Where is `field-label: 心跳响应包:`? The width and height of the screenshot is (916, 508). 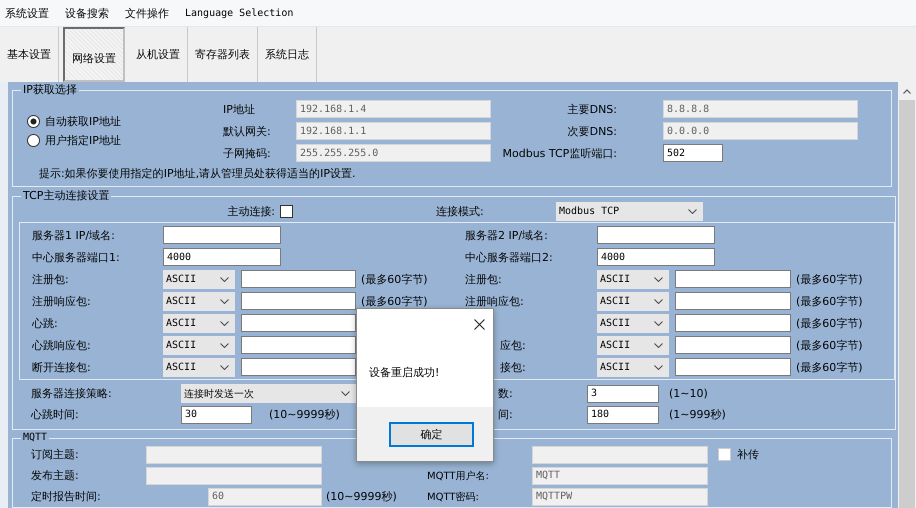
field-label: 心跳响应包: is located at coordinates (62, 345).